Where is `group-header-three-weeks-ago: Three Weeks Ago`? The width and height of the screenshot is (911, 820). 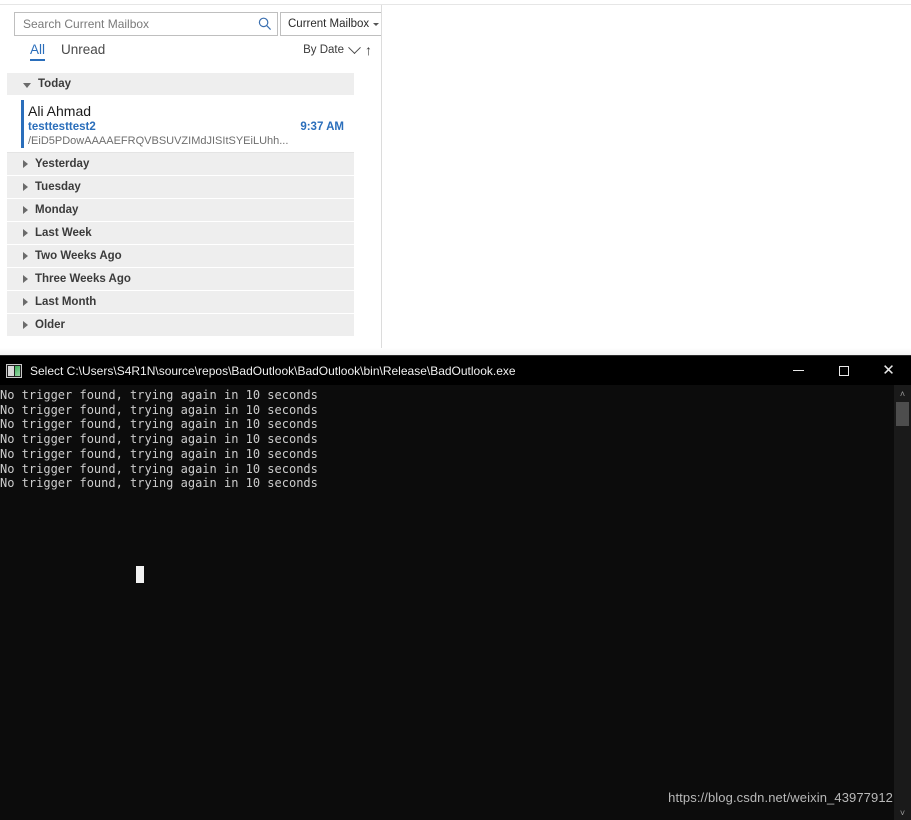 group-header-three-weeks-ago: Three Weeks Ago is located at coordinates (180, 279).